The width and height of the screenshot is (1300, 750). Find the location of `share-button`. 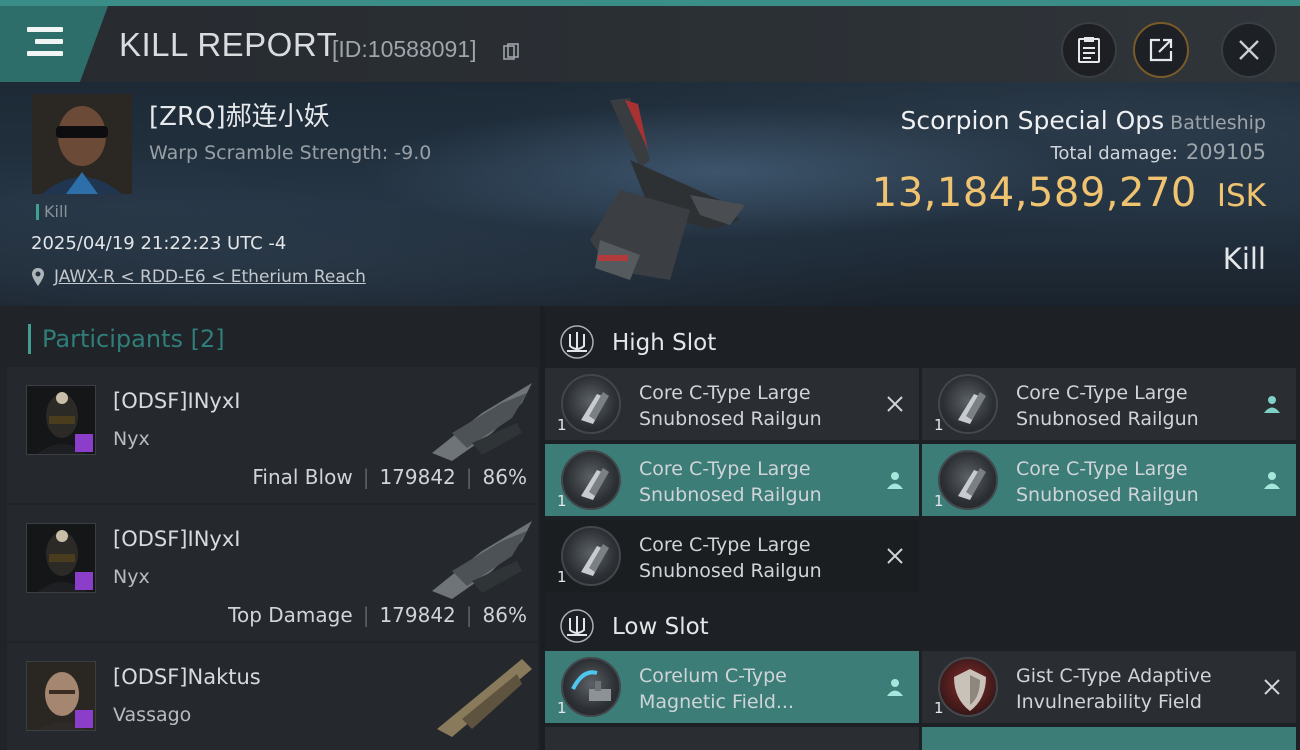

share-button is located at coordinates (1161, 50).